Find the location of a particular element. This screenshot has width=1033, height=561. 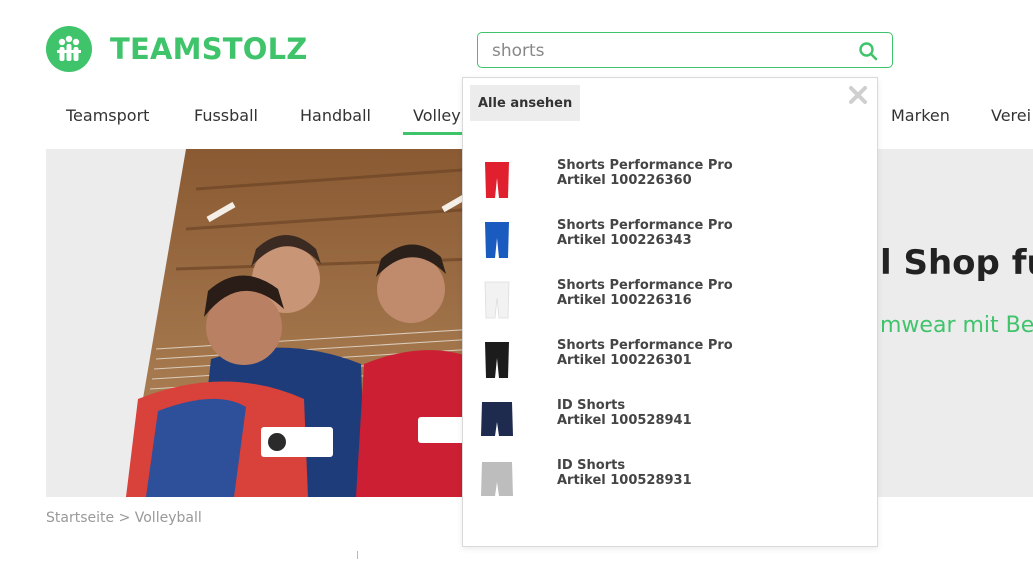

result-item: Shorts Performance Pro Artikel 100226360 is located at coordinates (670, 178).